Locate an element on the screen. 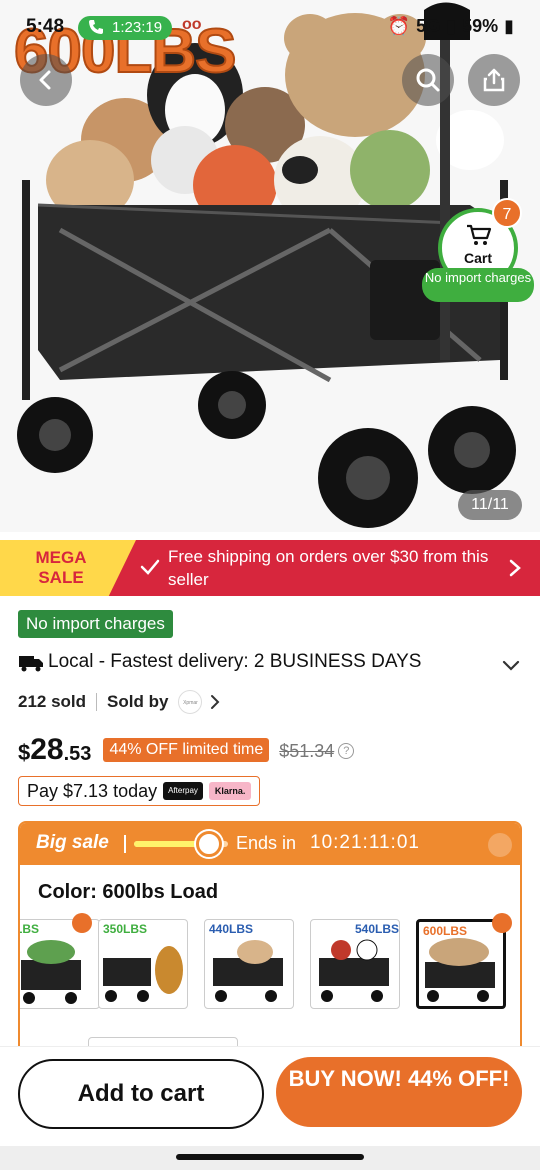 The image size is (540, 1170). battery-label: 59% is located at coordinates (480, 26).